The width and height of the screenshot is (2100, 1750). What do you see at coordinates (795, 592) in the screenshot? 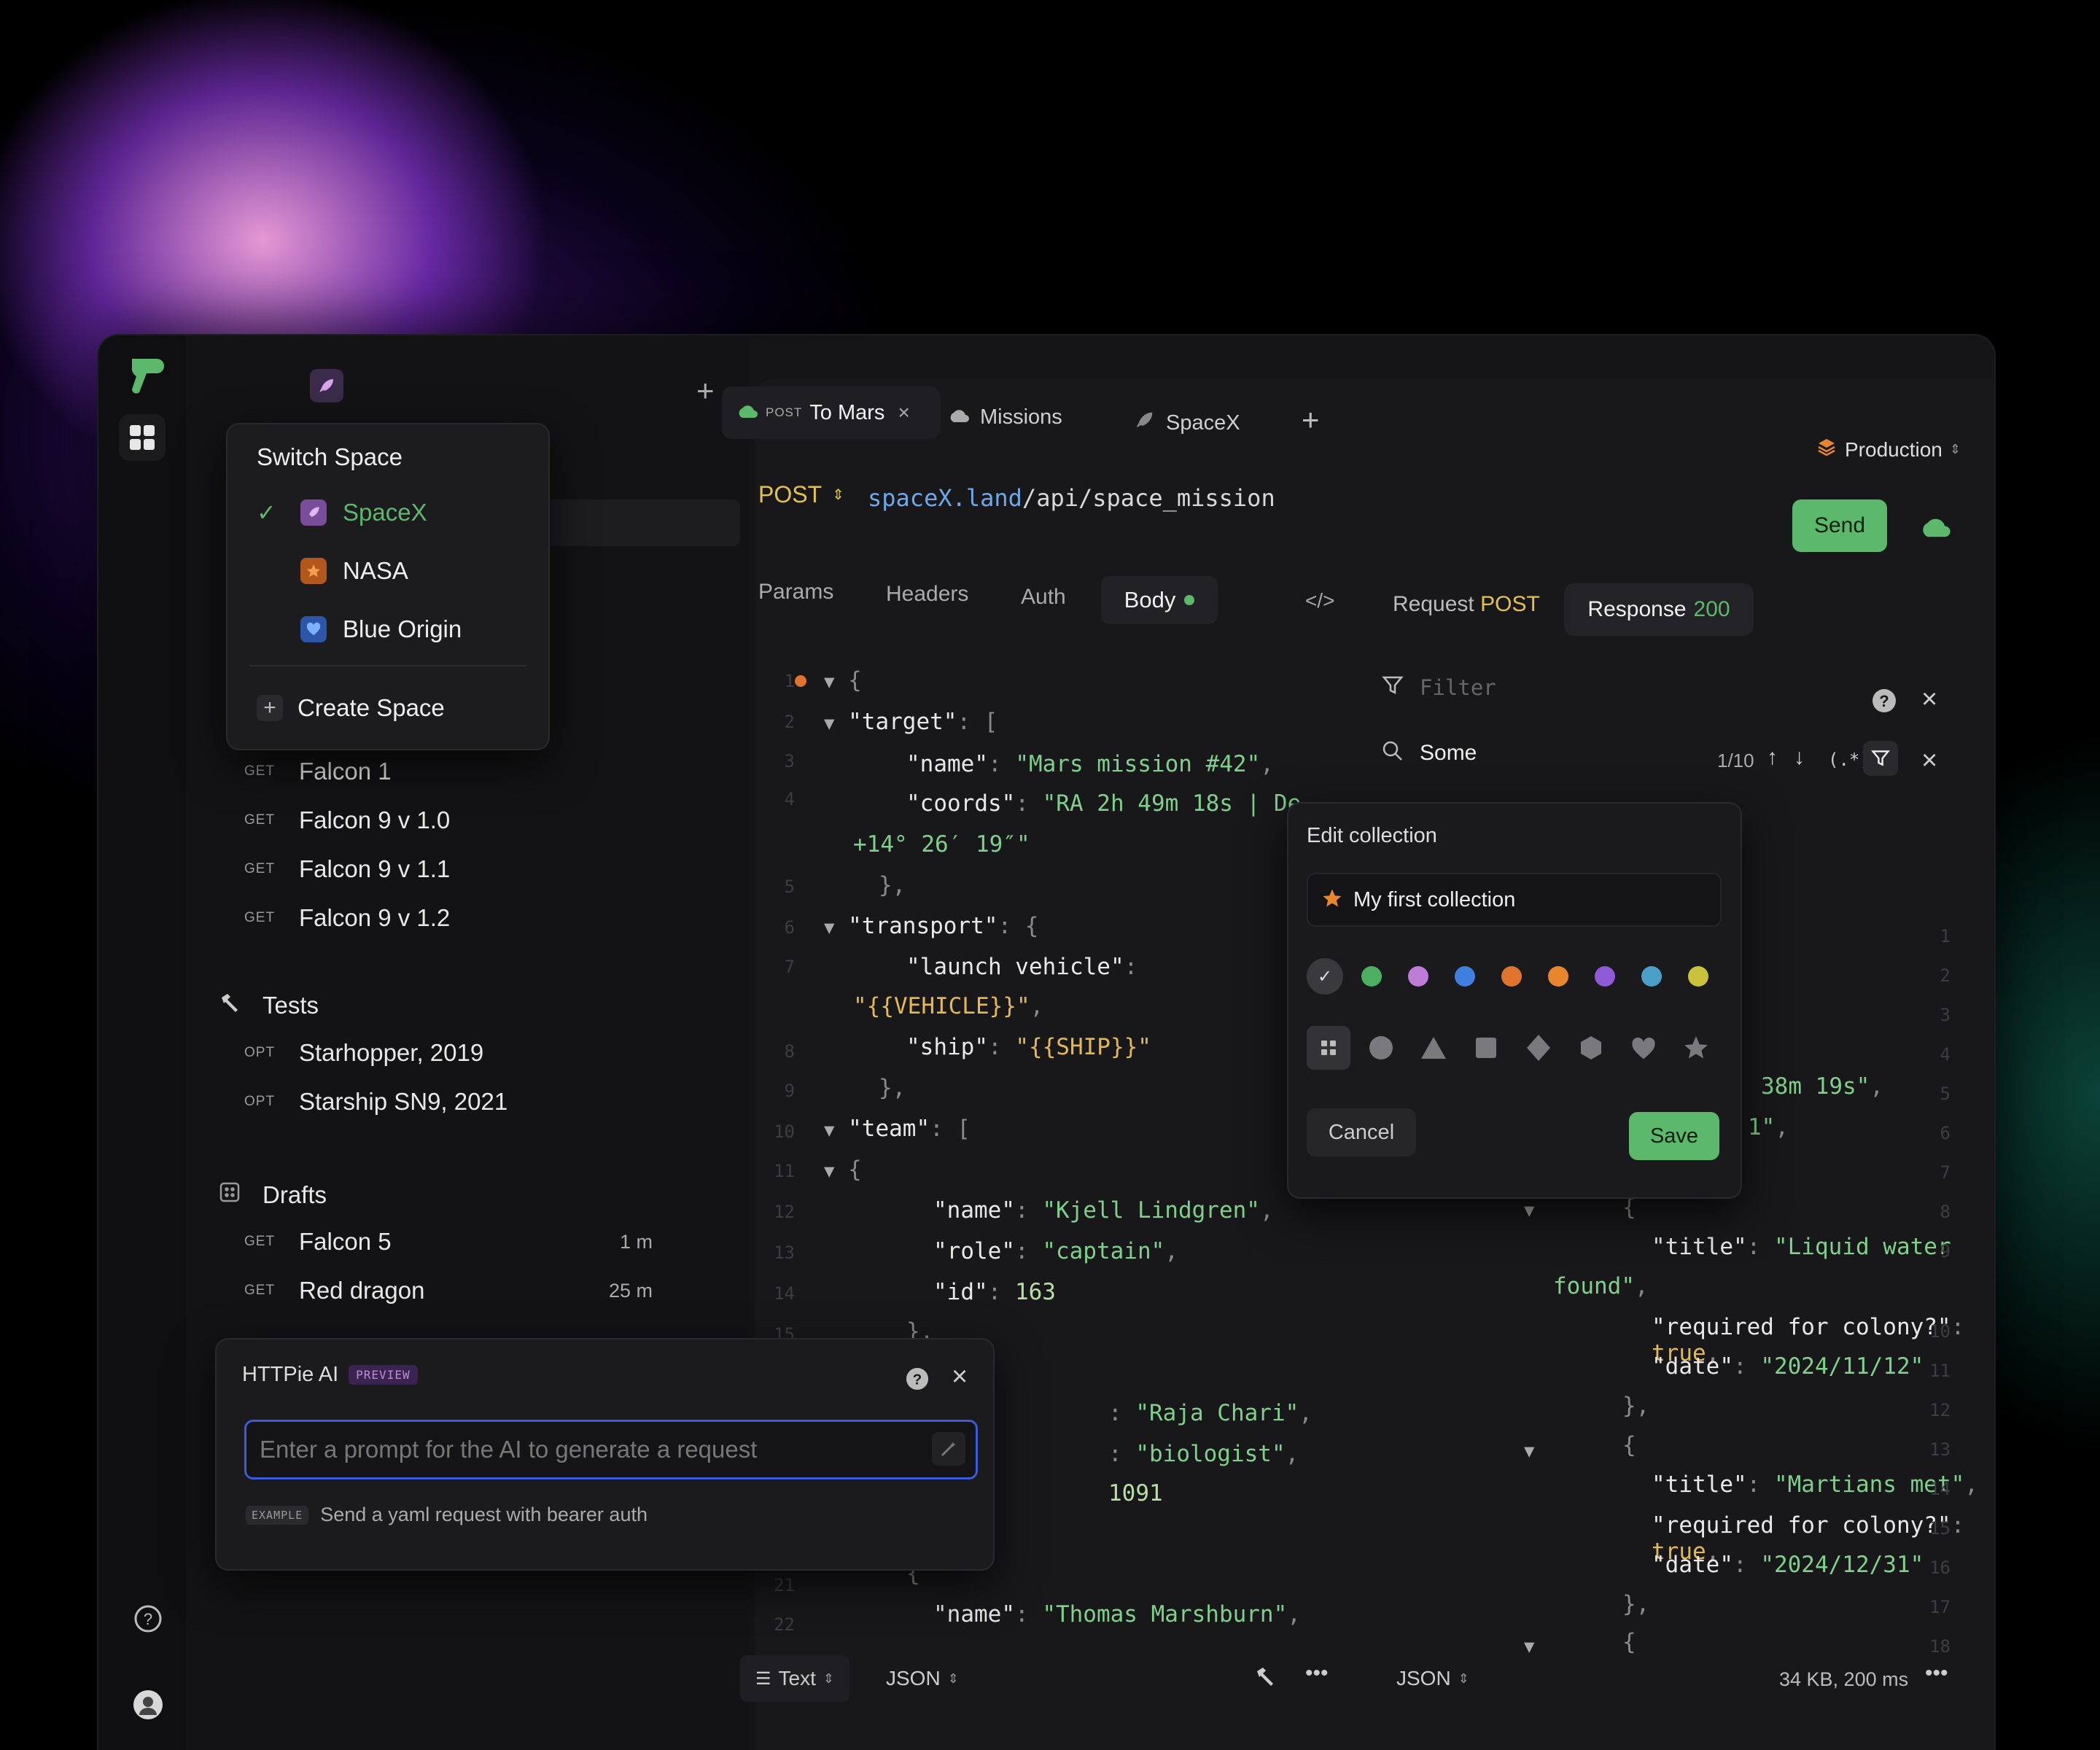
I see `tab-params: Params` at bounding box center [795, 592].